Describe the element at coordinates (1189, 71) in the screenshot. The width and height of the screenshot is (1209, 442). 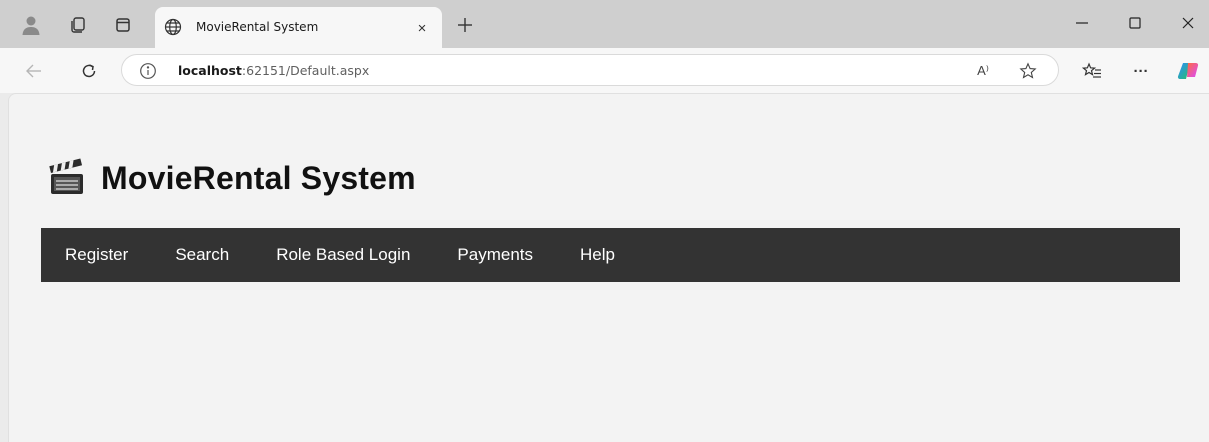
I see `copilot-icon` at that location.